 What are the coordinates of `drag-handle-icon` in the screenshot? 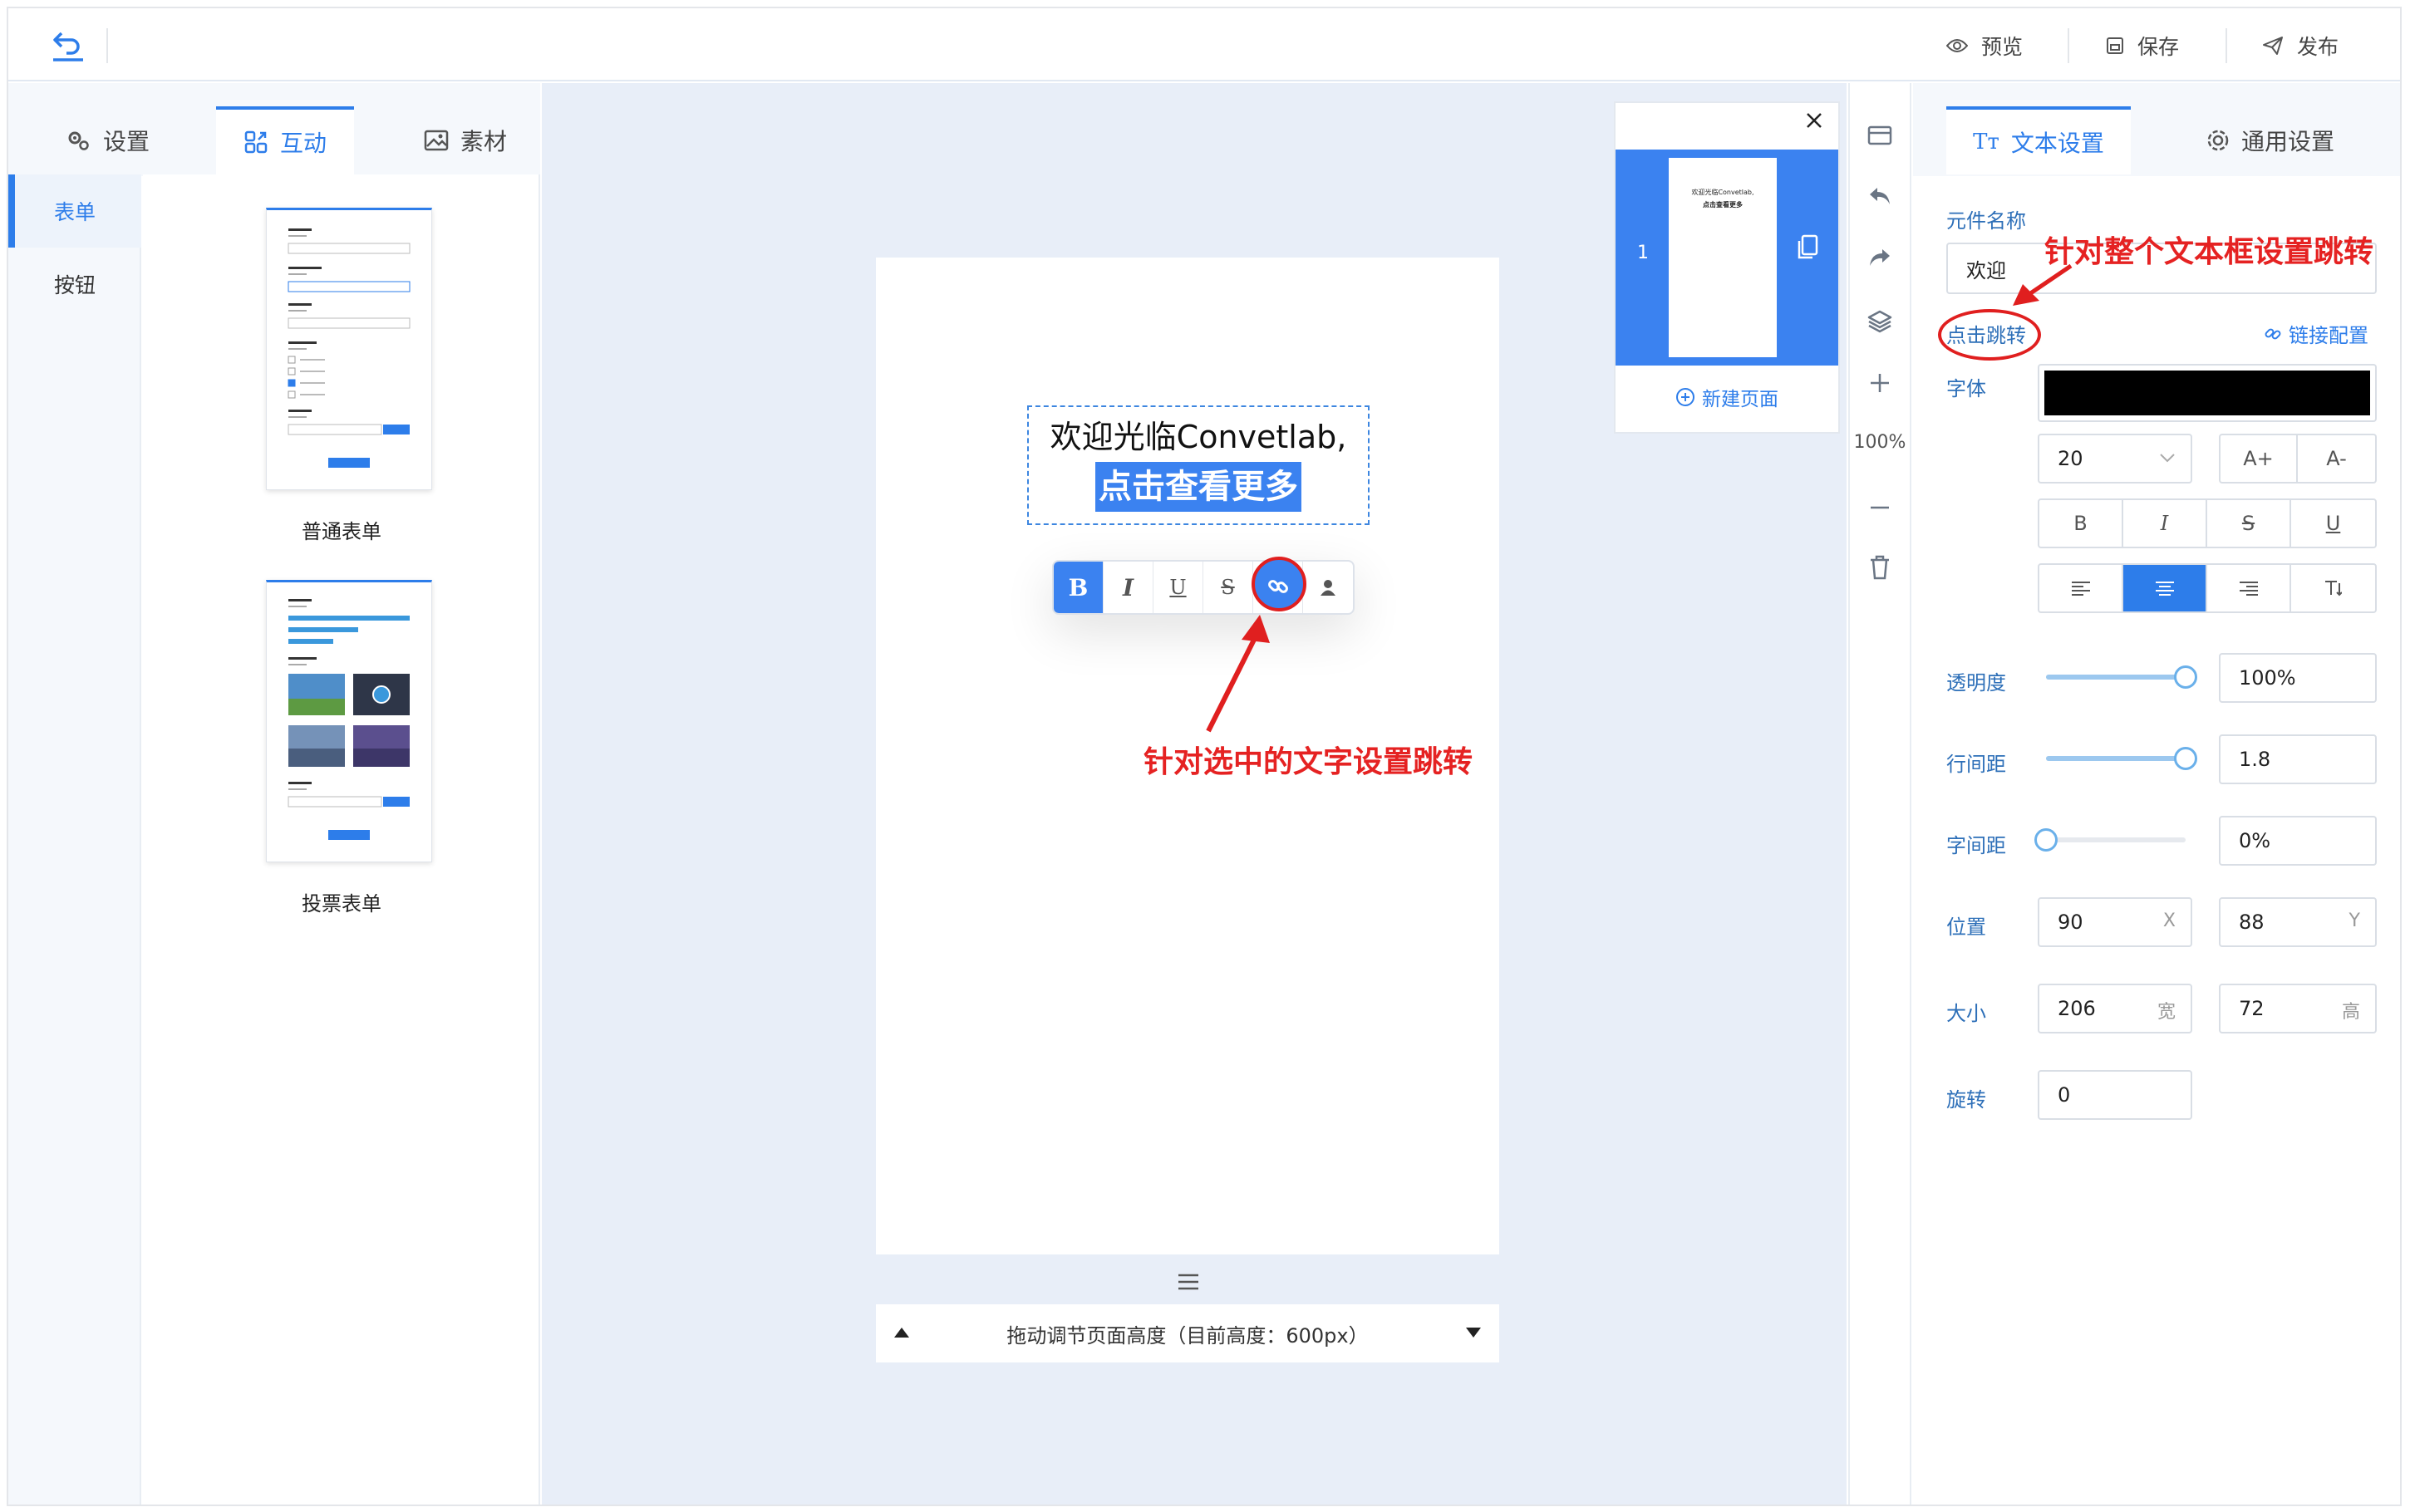 It's located at (1188, 1283).